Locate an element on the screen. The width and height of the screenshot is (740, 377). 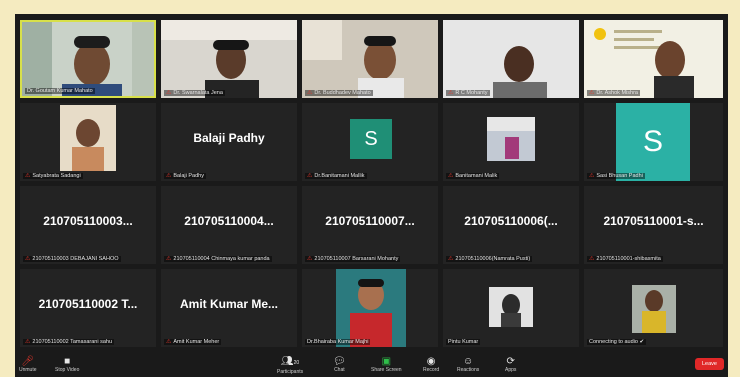
participant-name: ⚠ Dr.Banitamani Mallik is located at coordinates (336, 176).